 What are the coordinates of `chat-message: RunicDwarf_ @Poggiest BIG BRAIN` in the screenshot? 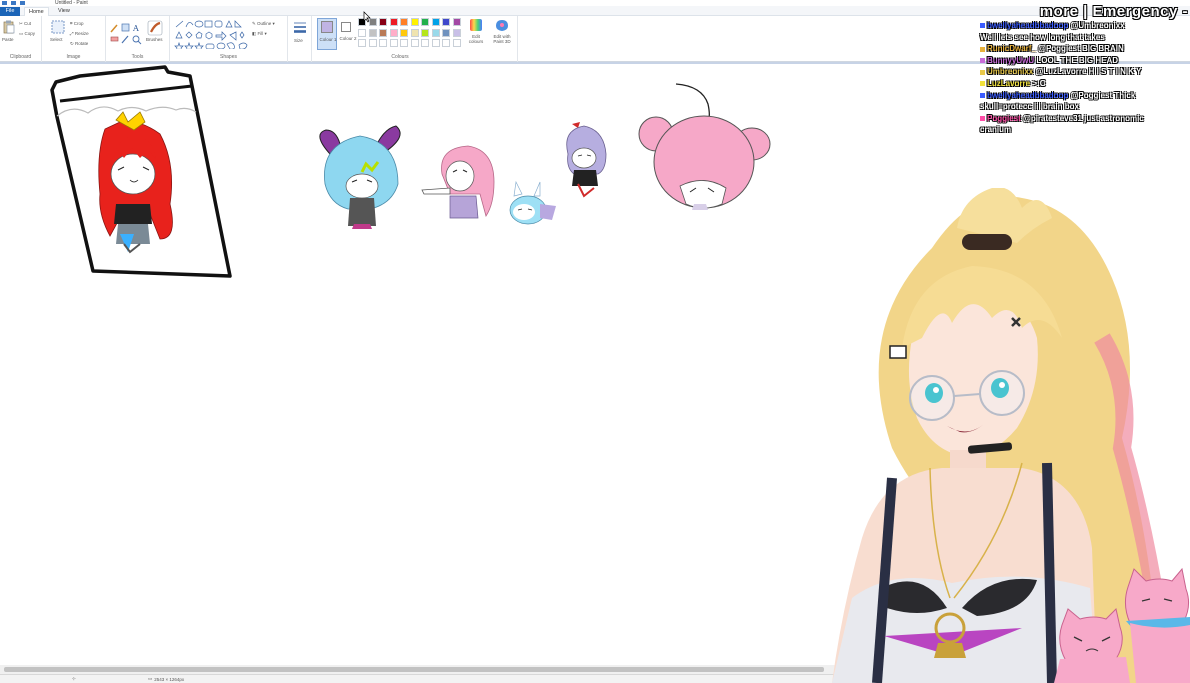 It's located at (1084, 49).